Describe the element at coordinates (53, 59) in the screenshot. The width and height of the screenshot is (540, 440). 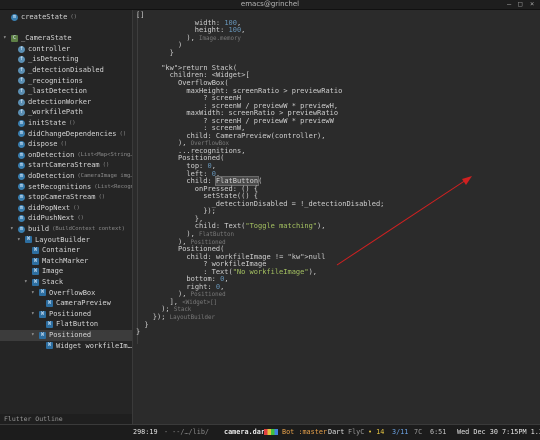
I see `outline-item-label: _isDetecting` at that location.